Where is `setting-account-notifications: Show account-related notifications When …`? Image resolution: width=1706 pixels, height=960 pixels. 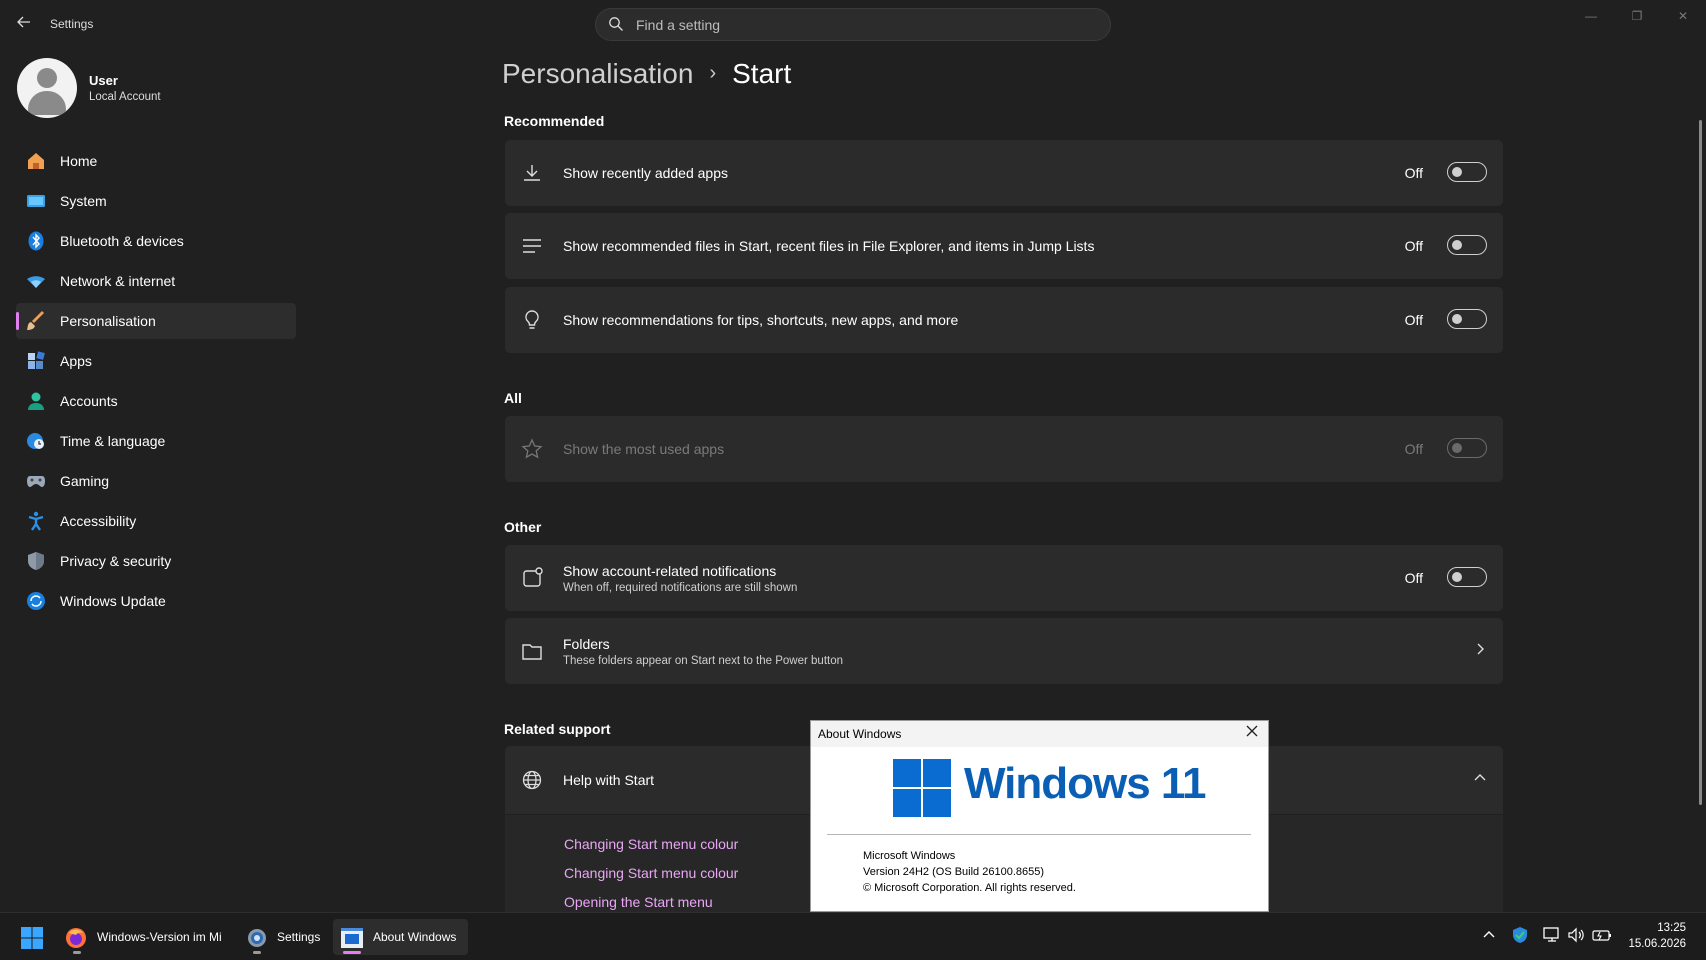
setting-account-notifications: Show account-related notifications When … is located at coordinates (1004, 578).